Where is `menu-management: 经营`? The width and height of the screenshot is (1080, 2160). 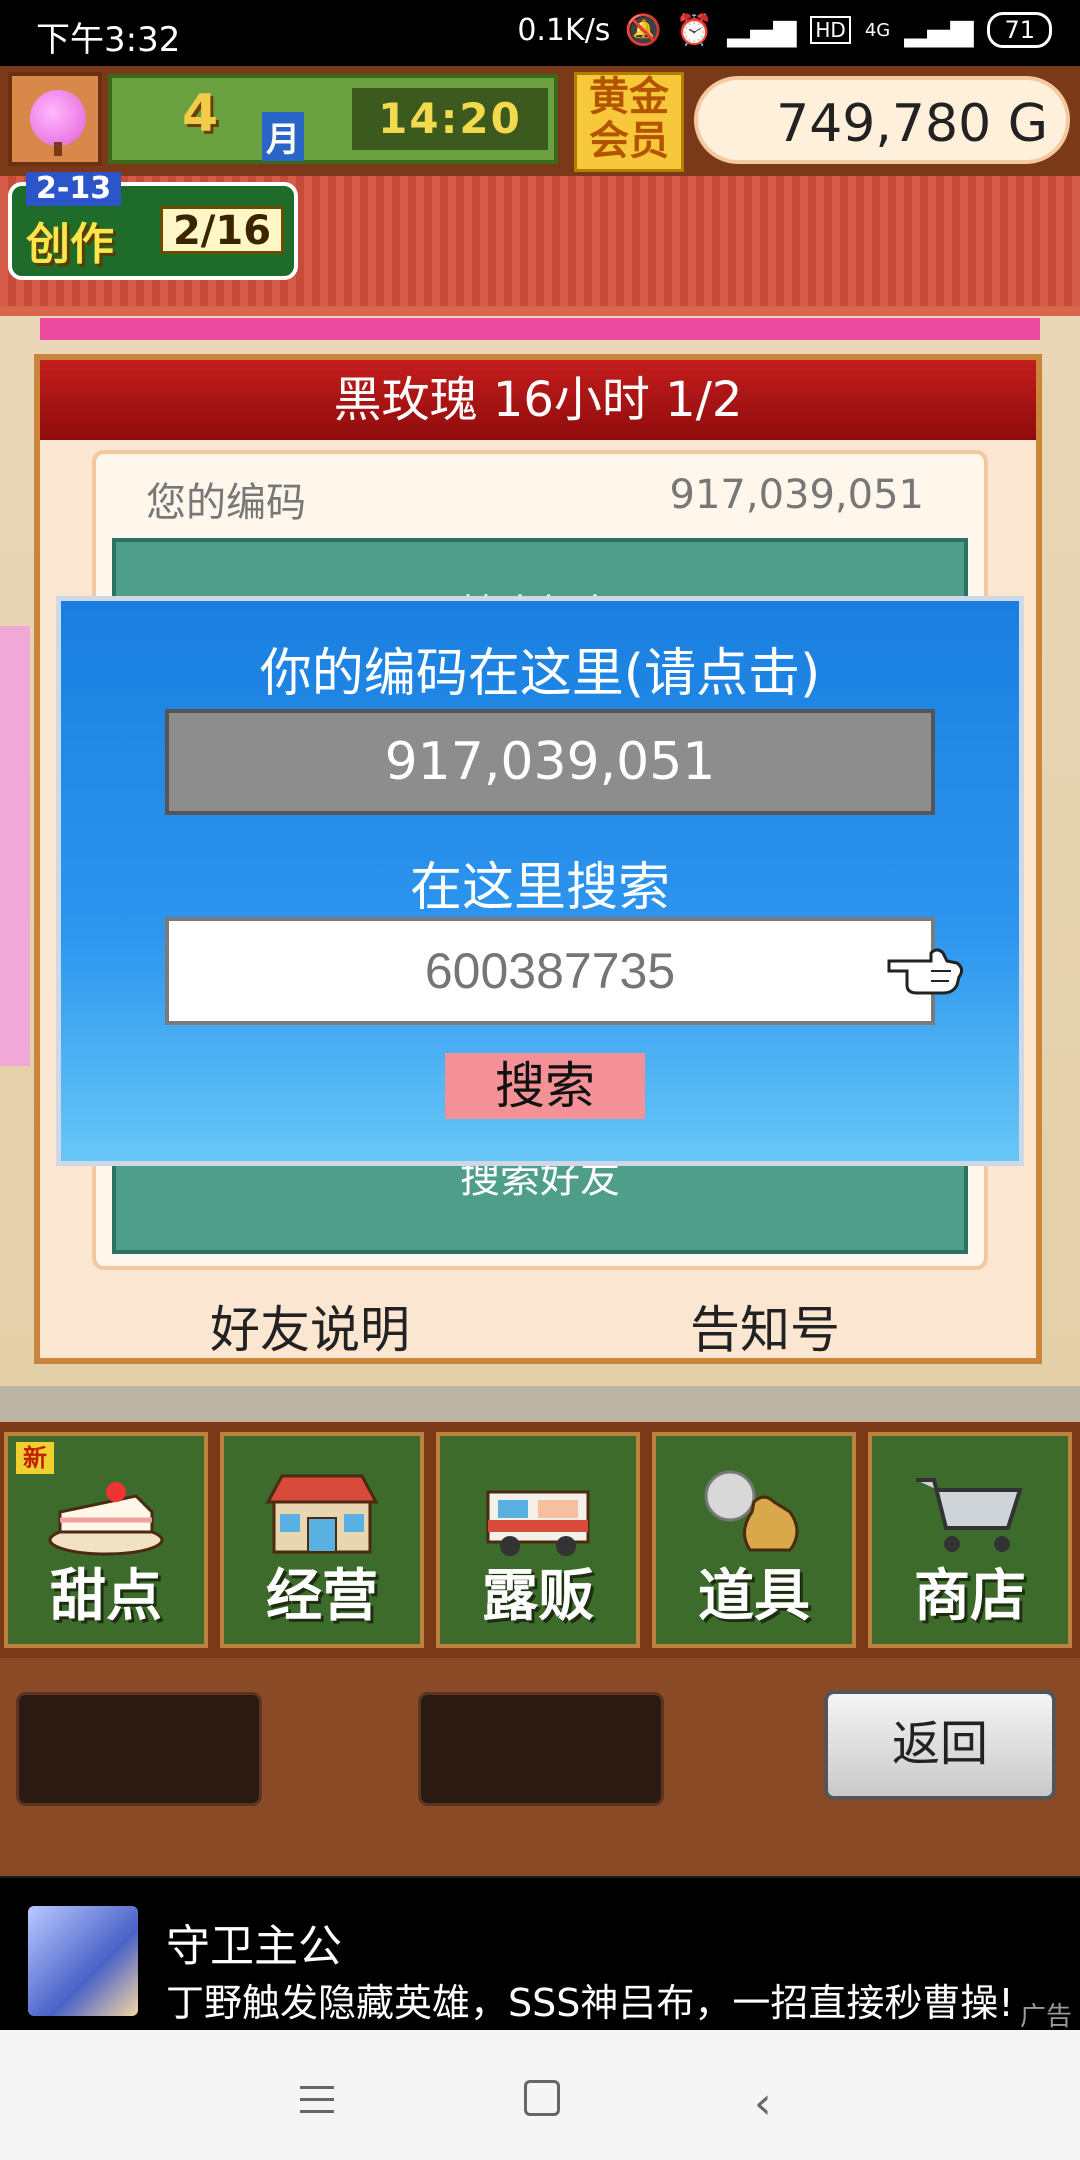 menu-management: 经营 is located at coordinates (322, 1540).